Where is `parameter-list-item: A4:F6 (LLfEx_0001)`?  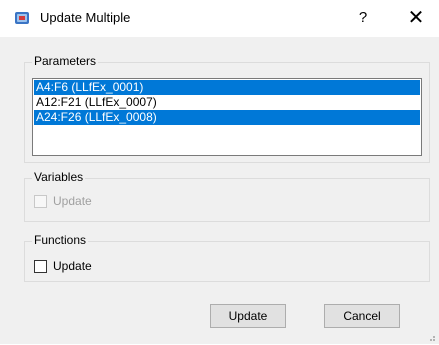
parameter-list-item: A4:F6 (LLfEx_0001) is located at coordinates (227, 87).